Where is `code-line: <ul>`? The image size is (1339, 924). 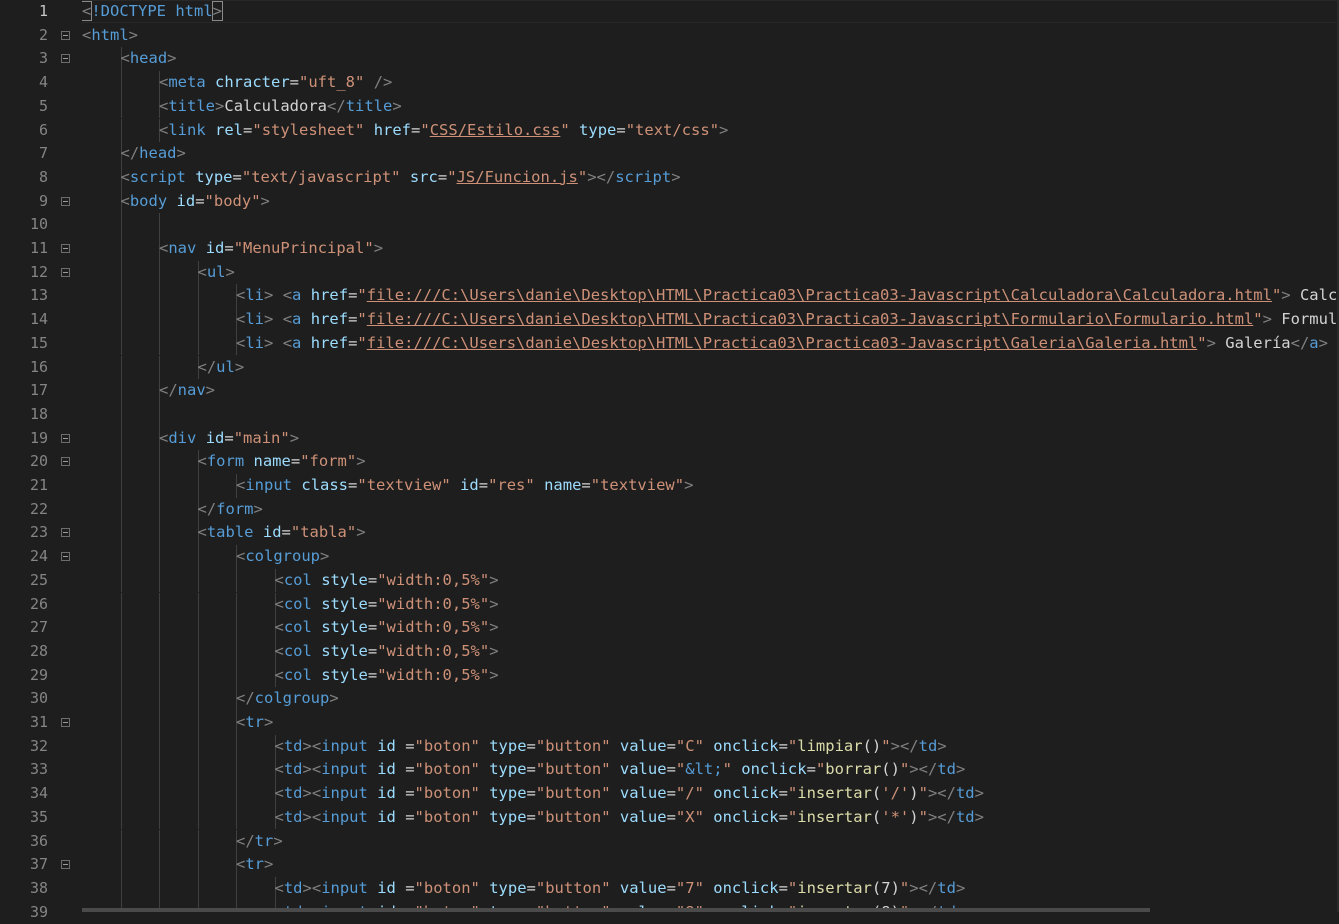 code-line: <ul> is located at coordinates (216, 273).